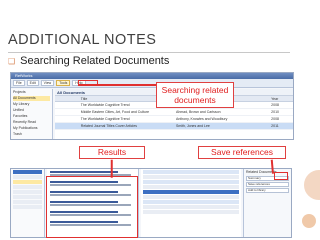 Image resolution: width=320 pixels, height=240 pixels. What do you see at coordinates (112, 152) in the screenshot?
I see `callout-results: Results` at bounding box center [112, 152].